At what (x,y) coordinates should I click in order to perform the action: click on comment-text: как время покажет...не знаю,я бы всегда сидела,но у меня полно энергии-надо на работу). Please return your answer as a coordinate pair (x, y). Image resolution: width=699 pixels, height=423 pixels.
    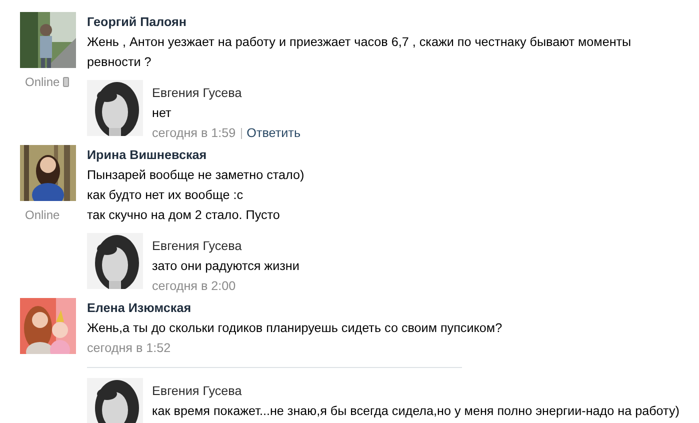
    Looking at the image, I should click on (416, 411).